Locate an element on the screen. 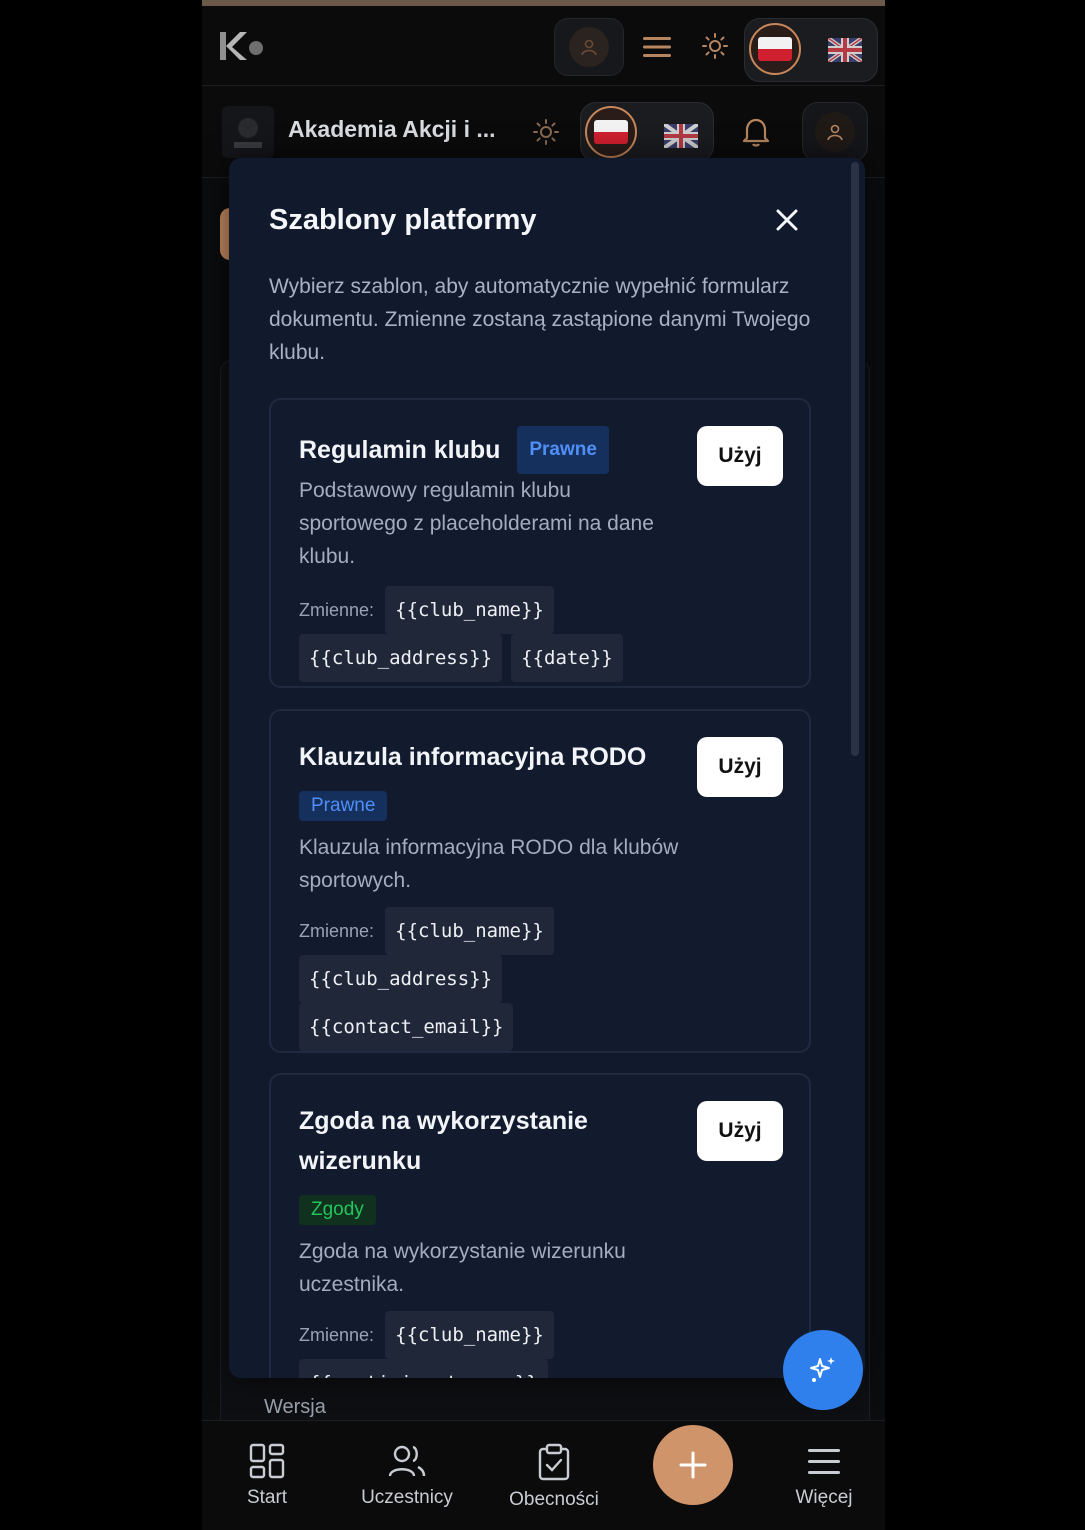  template-title: Regulamin klubu Prawne is located at coordinates (454, 450).